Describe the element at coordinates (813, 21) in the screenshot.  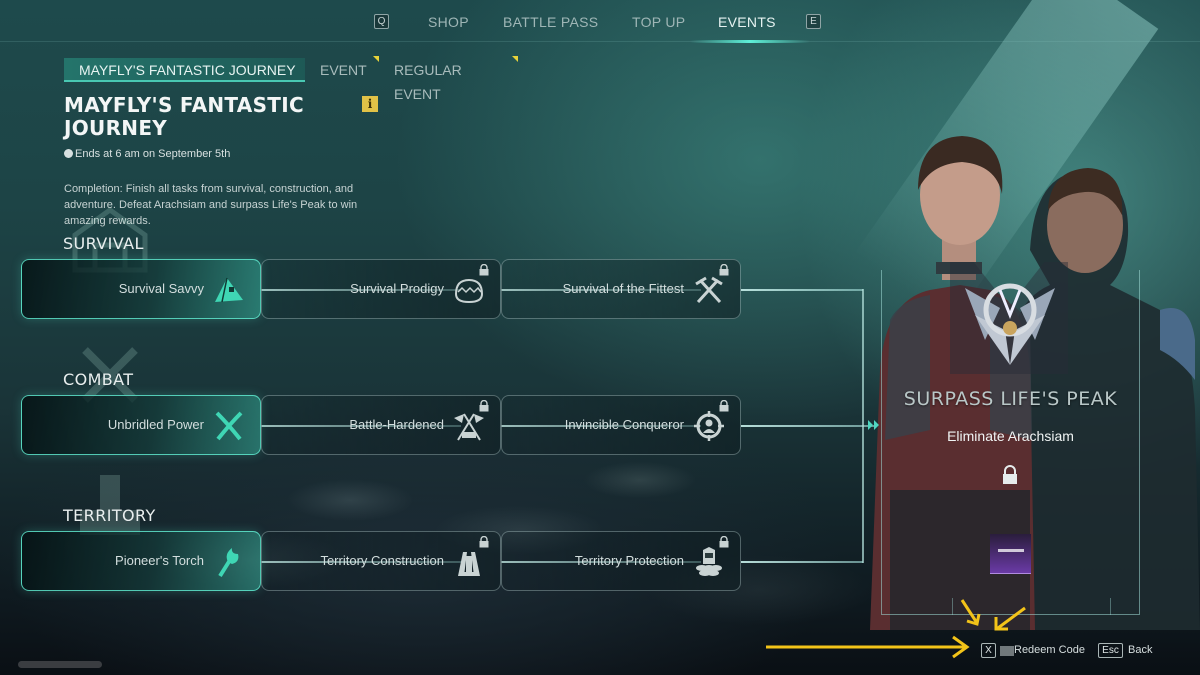
I see `next-tab-key: E` at that location.